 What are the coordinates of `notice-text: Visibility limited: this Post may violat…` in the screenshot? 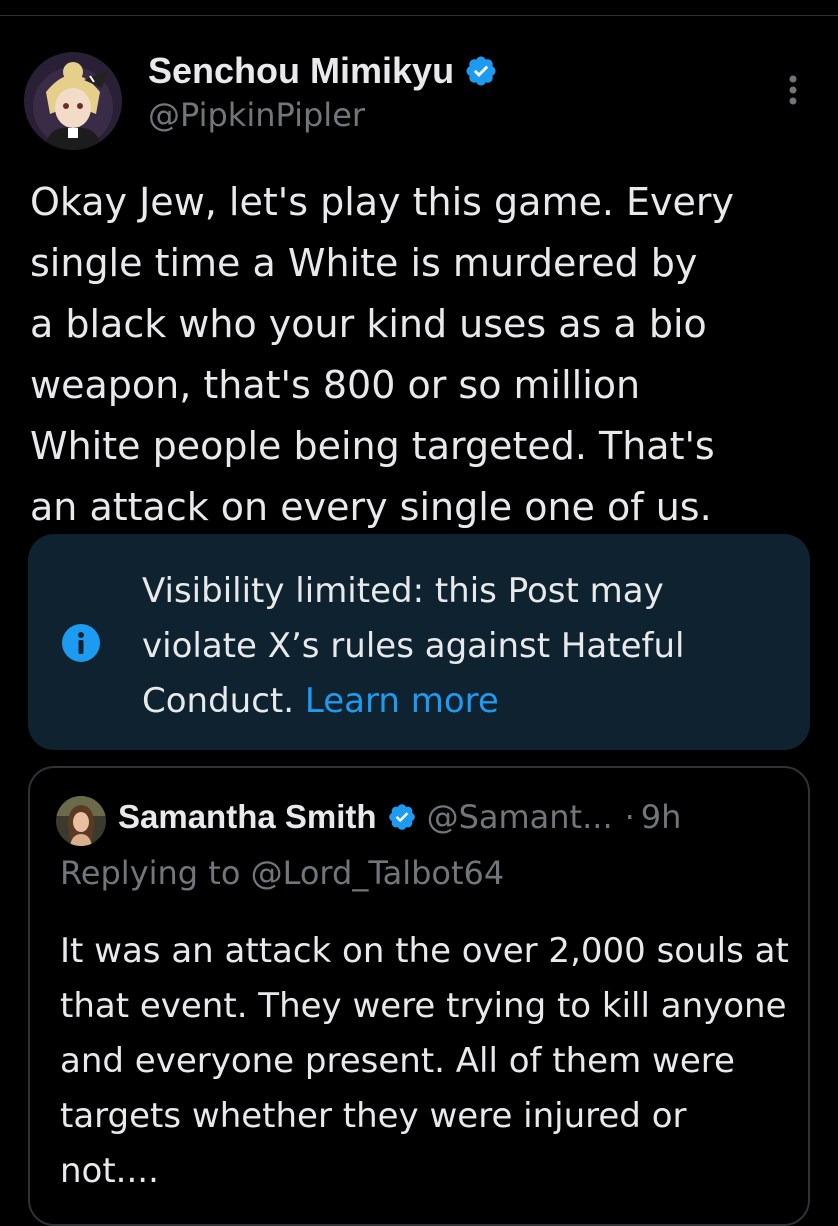 It's located at (462, 646).